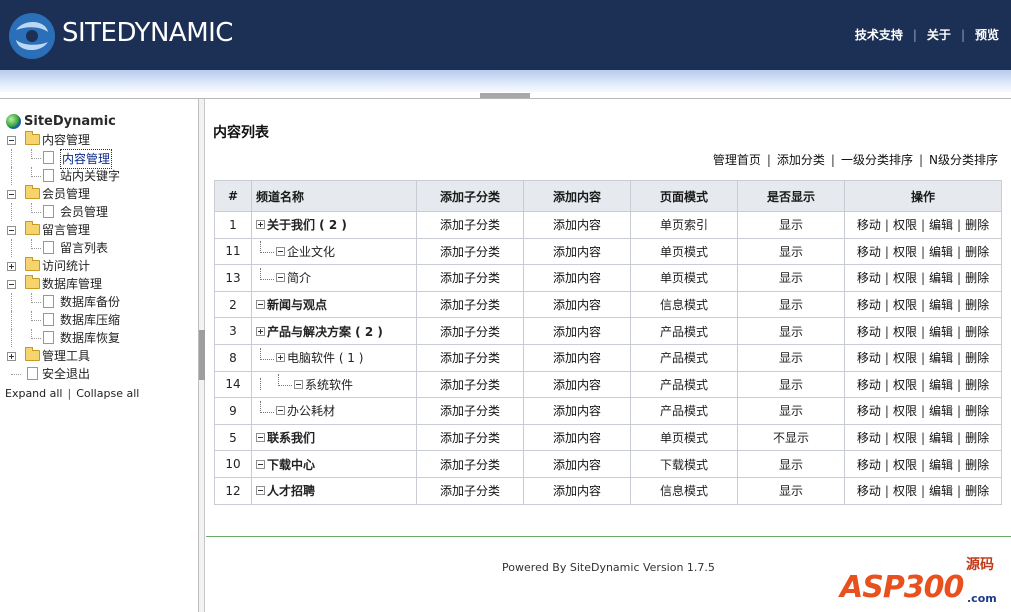 This screenshot has width=1011, height=612. What do you see at coordinates (66, 356) in the screenshot?
I see `tree-item-label: 管理工具` at bounding box center [66, 356].